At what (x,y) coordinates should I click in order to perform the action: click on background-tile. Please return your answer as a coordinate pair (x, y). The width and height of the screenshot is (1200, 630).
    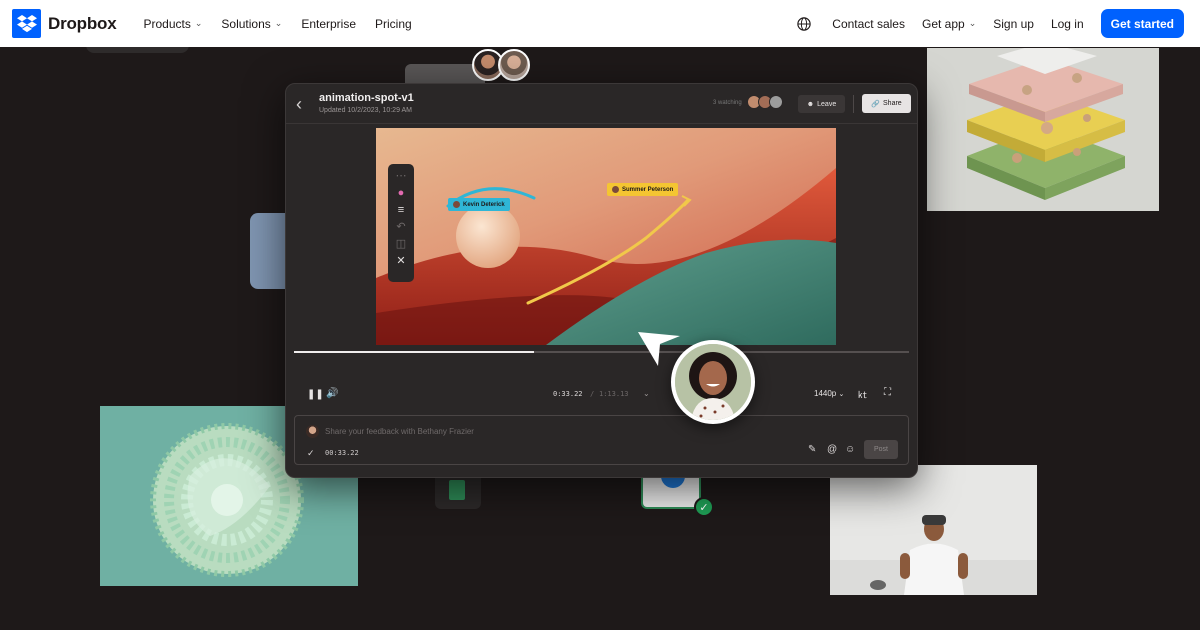
    Looking at the image, I should click on (268, 251).